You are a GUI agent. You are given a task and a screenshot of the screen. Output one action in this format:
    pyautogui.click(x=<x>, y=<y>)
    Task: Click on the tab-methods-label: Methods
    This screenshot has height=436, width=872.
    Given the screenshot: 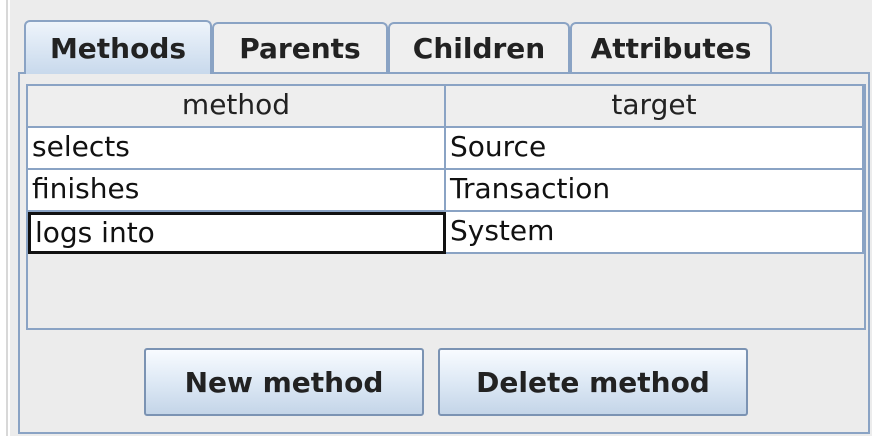 What is the action you would take?
    pyautogui.click(x=118, y=48)
    